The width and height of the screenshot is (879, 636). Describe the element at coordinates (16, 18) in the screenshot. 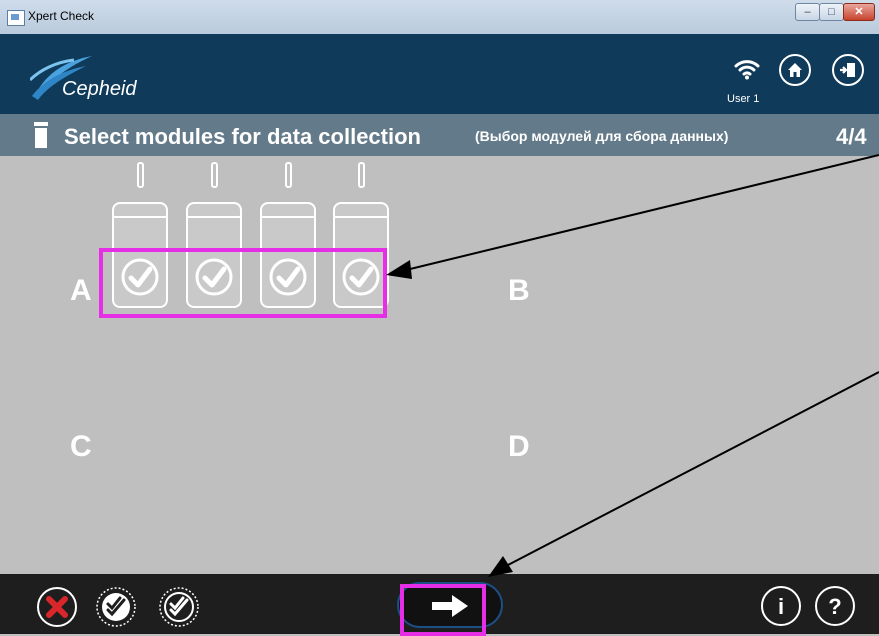

I see `app-icon` at that location.